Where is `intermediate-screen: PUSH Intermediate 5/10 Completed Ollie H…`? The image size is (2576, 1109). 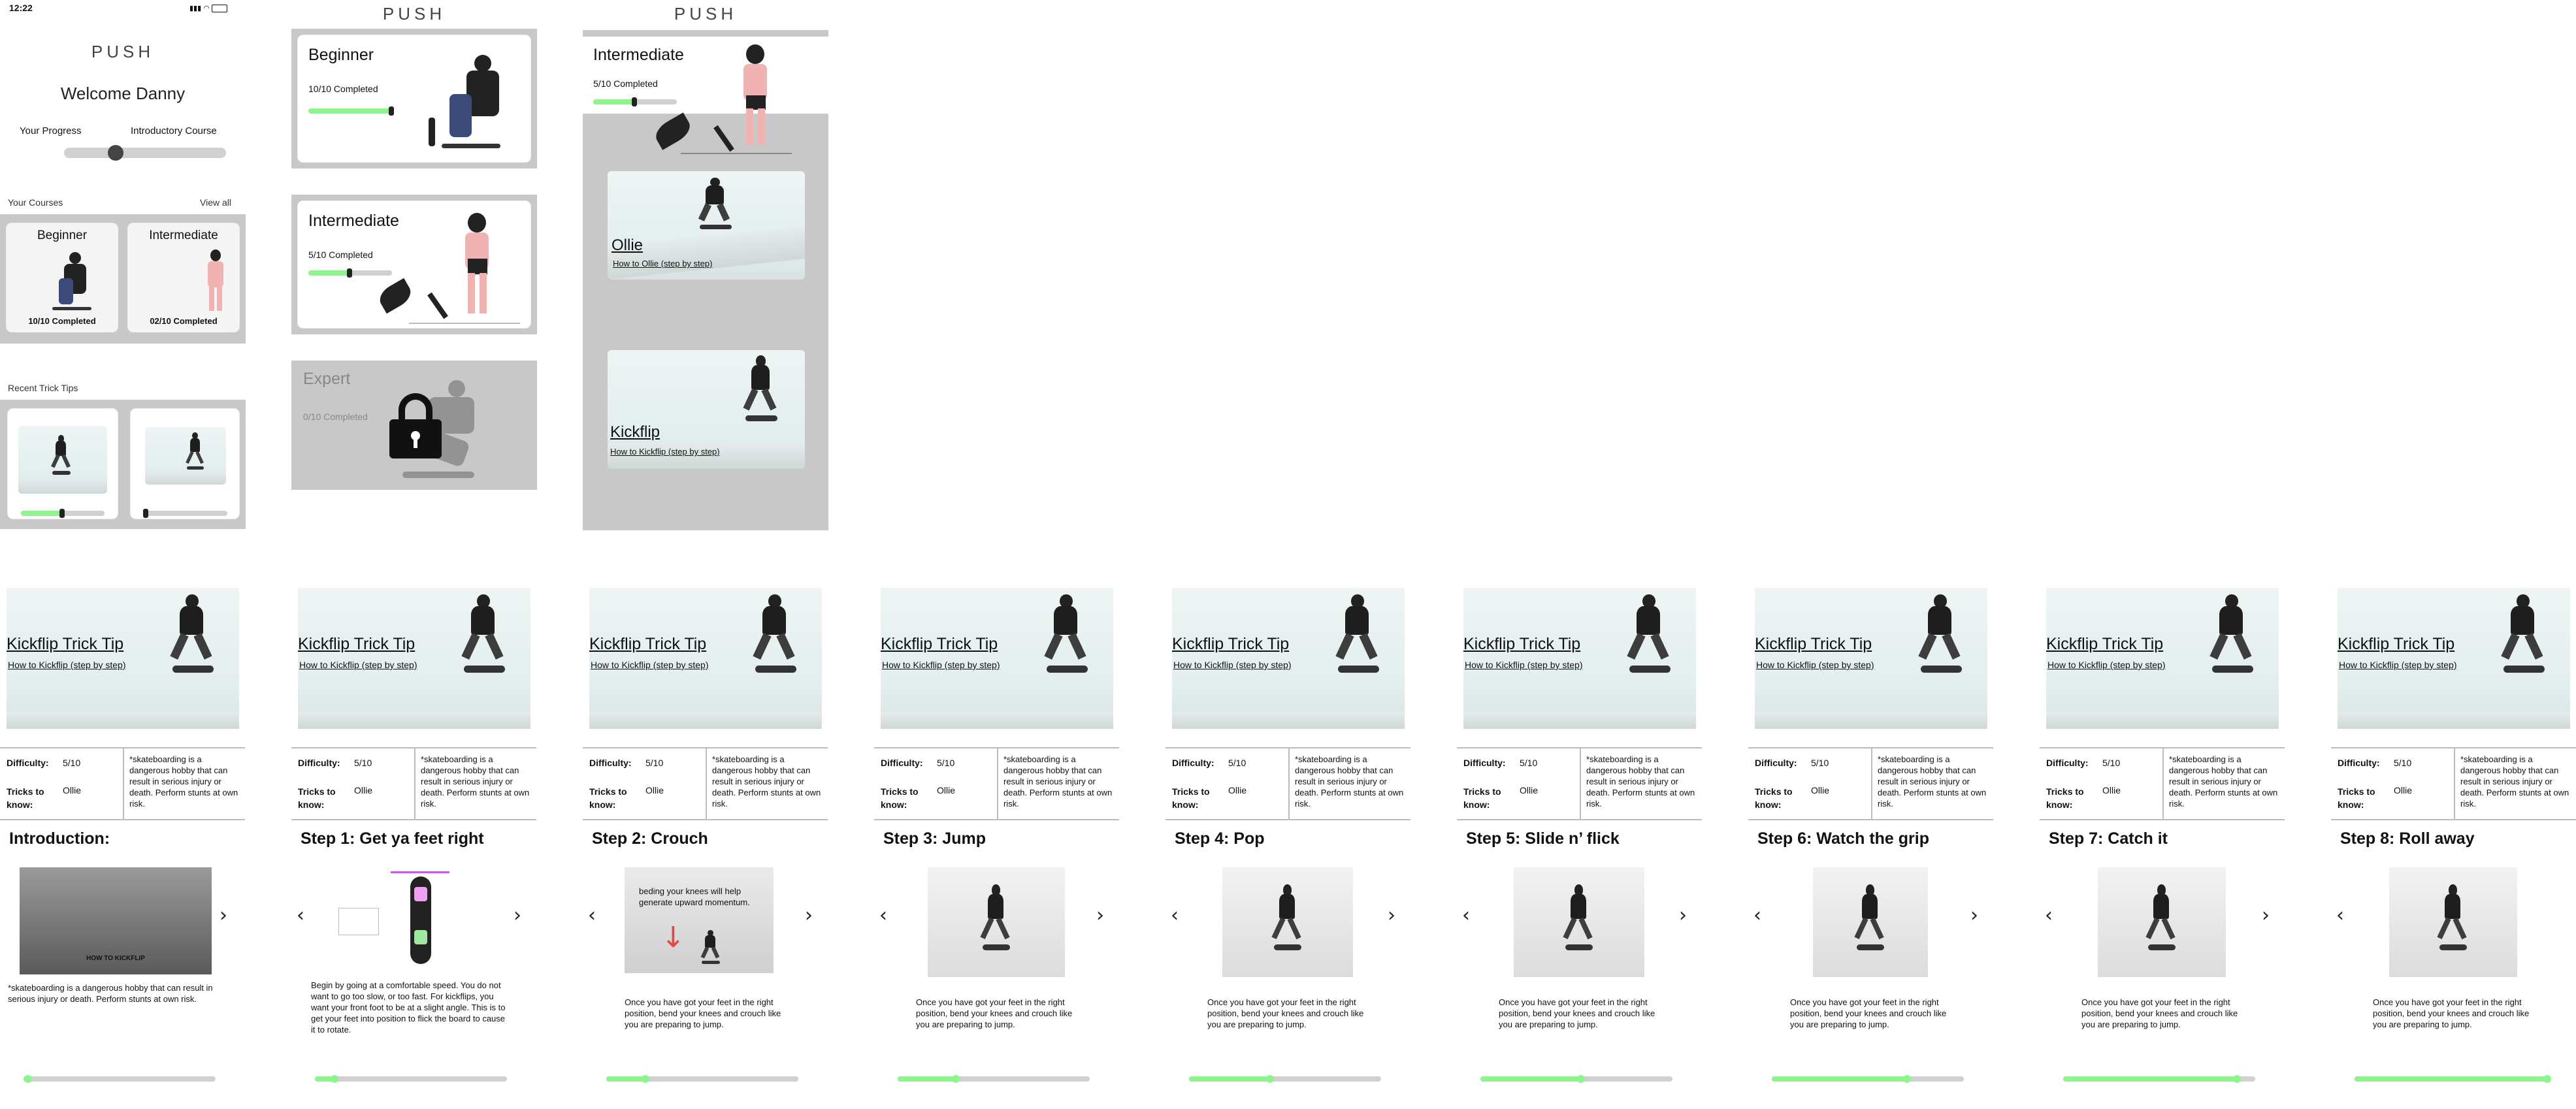
intermediate-screen: PUSH Intermediate 5/10 Completed Ollie H… is located at coordinates (705, 265).